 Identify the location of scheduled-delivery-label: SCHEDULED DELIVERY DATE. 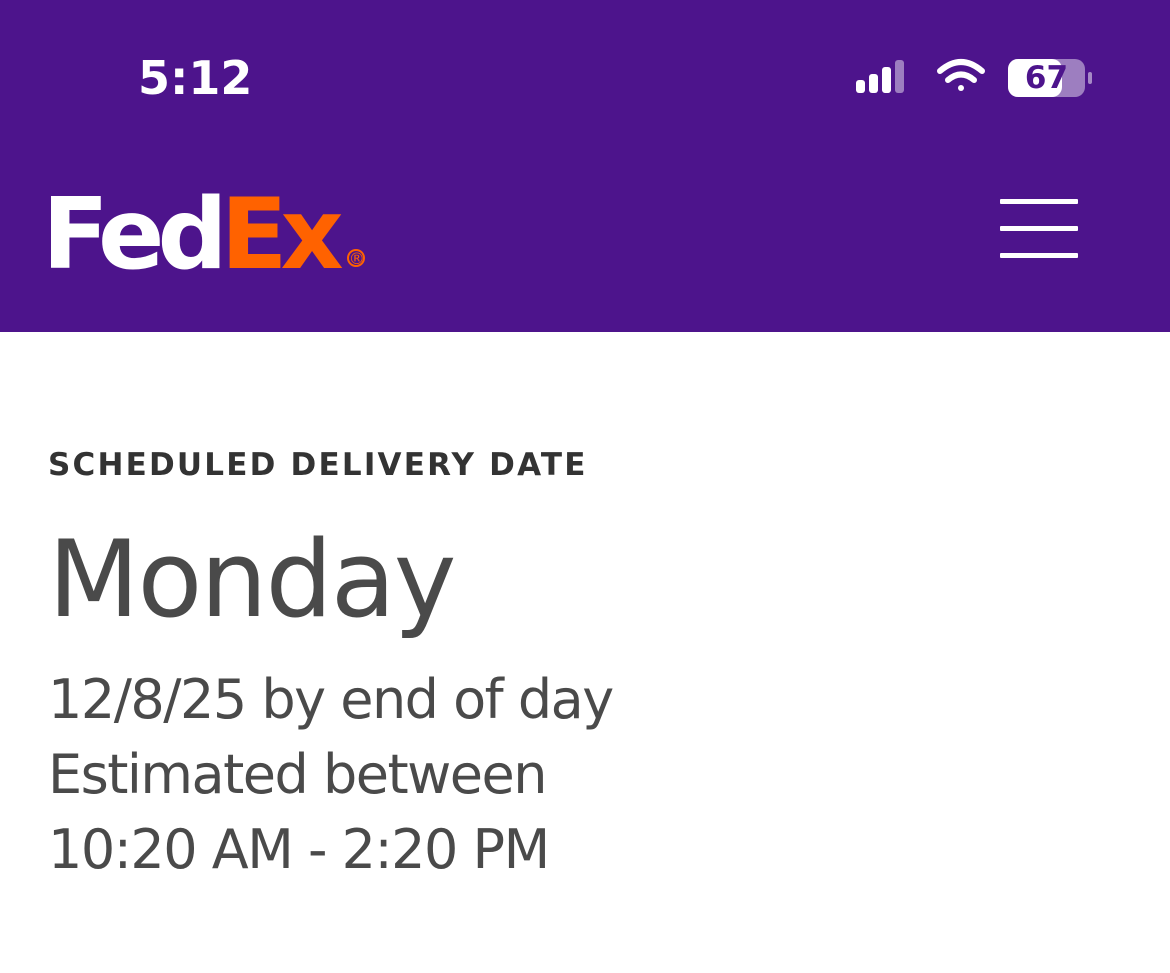
(318, 465).